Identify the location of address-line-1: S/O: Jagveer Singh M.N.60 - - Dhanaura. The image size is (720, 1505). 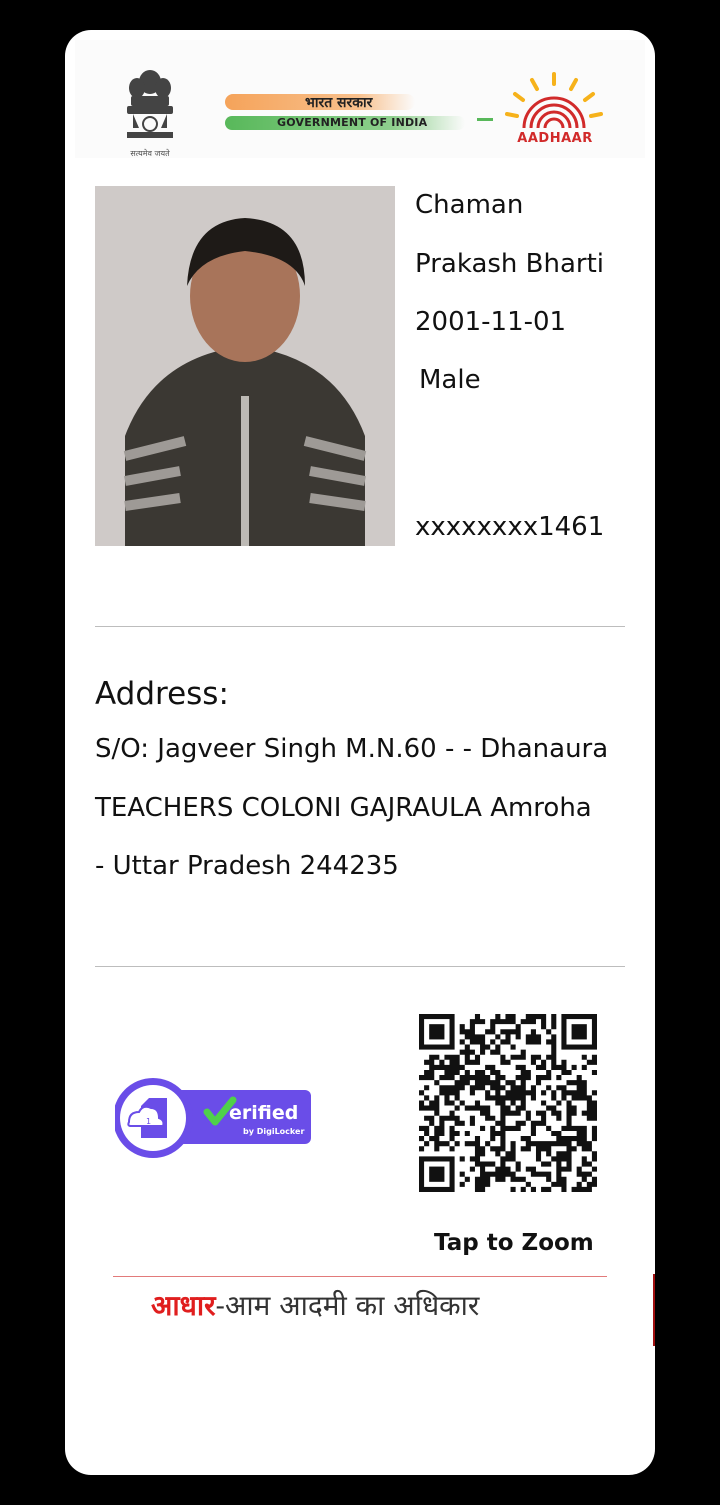
(352, 749).